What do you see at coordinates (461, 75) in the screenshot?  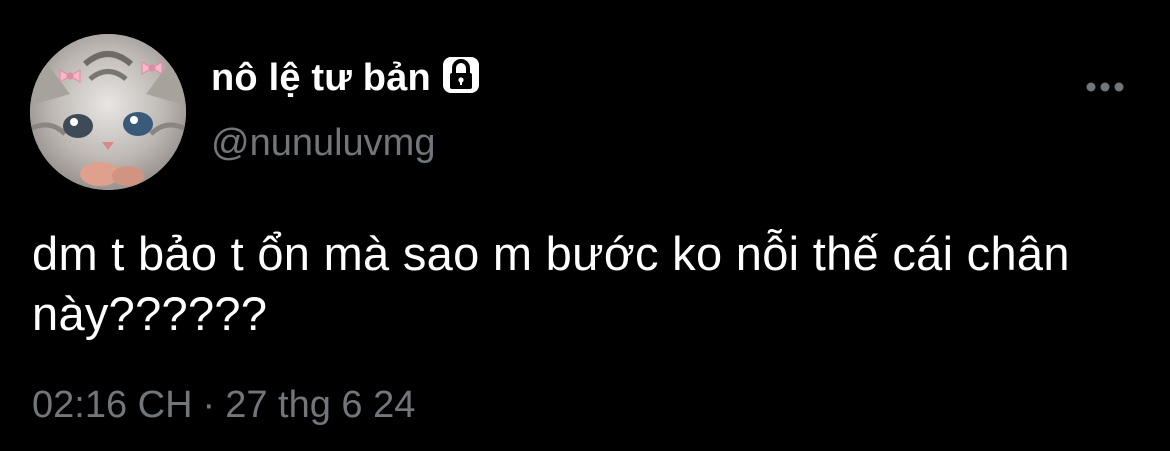 I see `lock-icon` at bounding box center [461, 75].